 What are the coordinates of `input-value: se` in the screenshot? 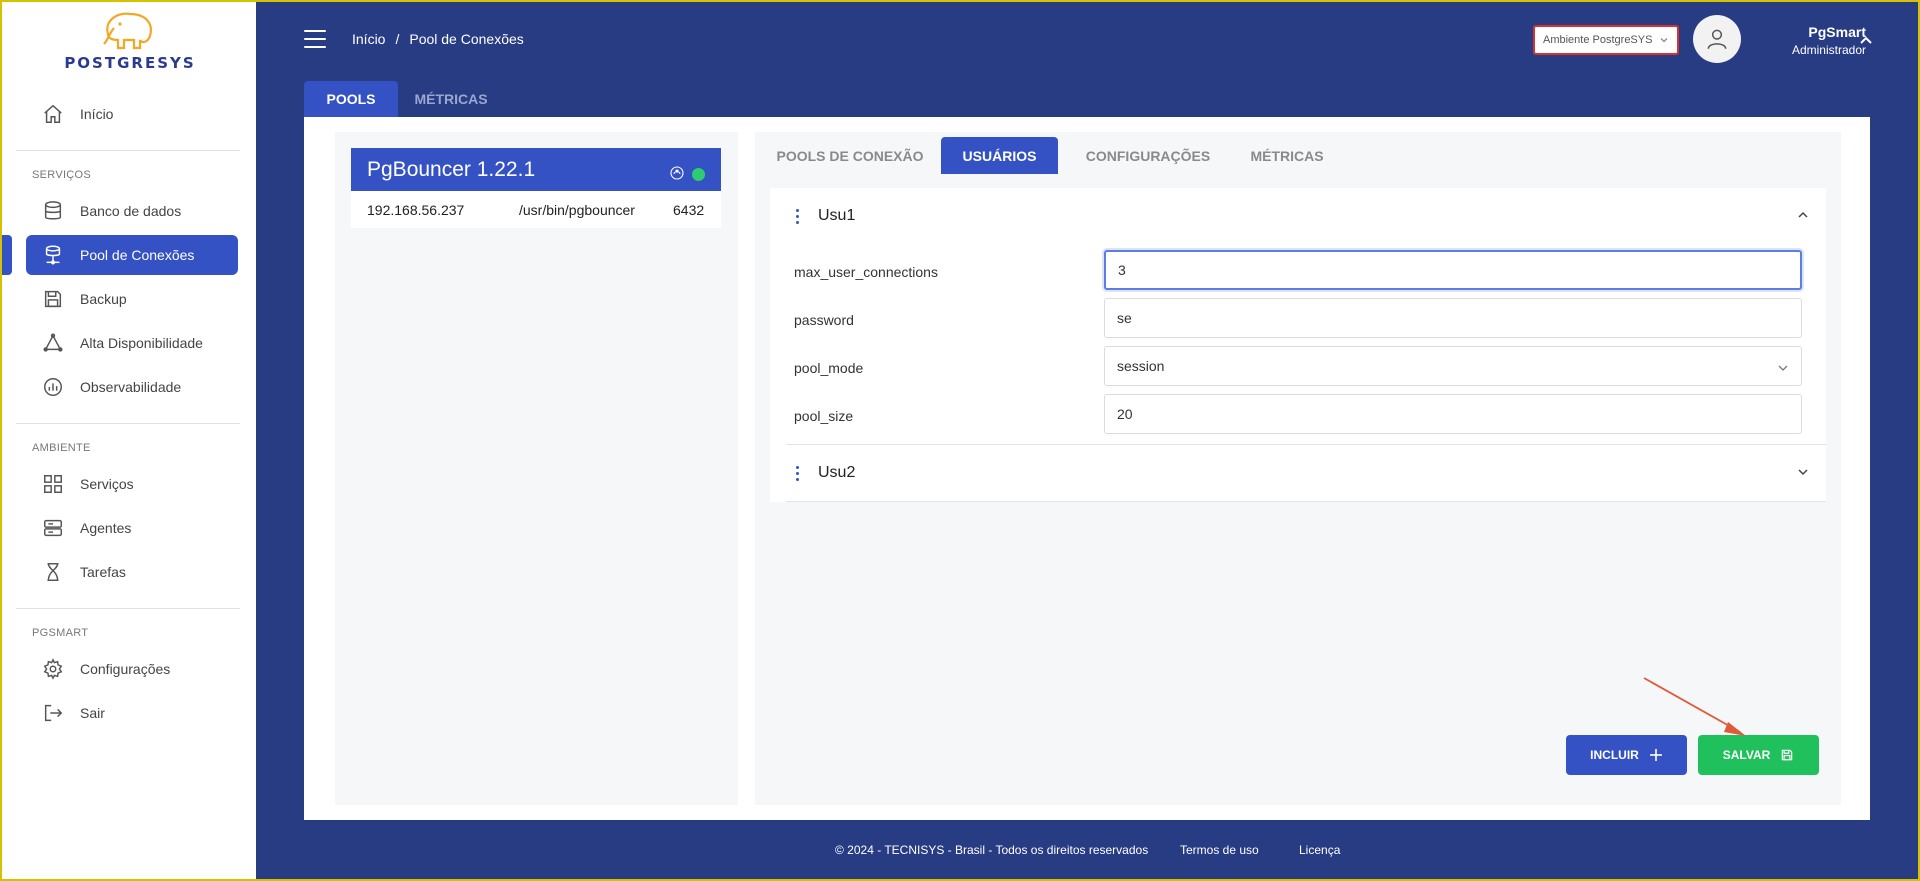 It's located at (1124, 318).